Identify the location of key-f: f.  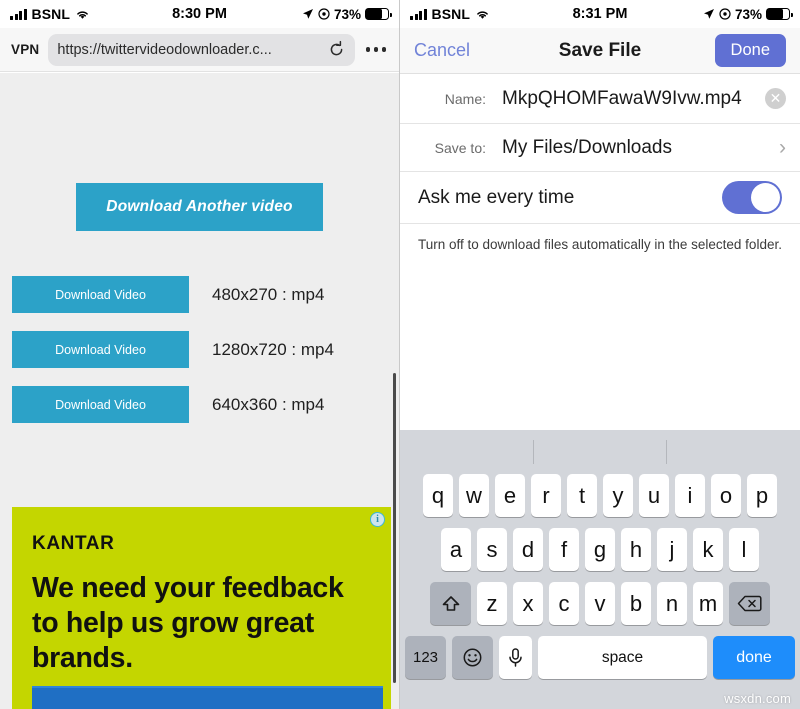
(564, 549).